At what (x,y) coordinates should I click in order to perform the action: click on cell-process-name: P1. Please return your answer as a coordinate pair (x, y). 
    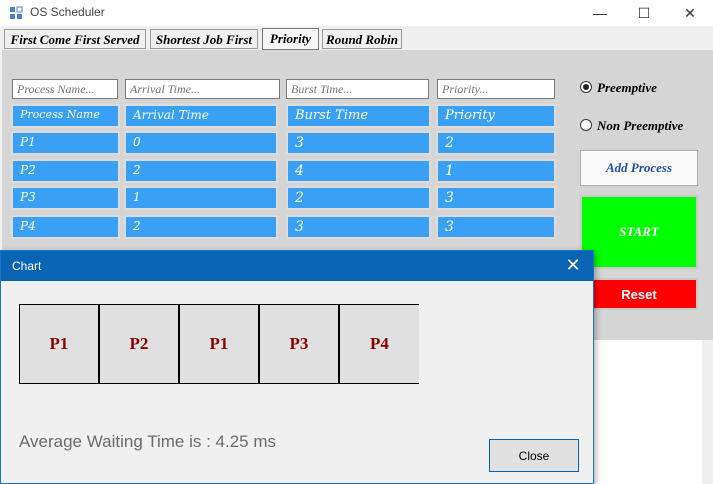
    Looking at the image, I should click on (65, 143).